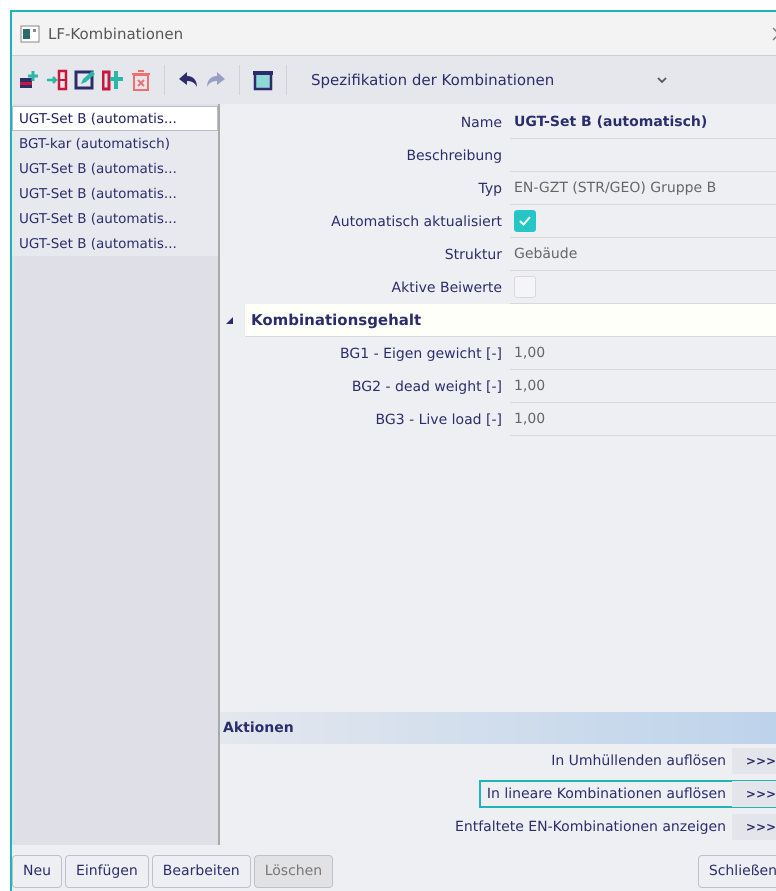 Image resolution: width=776 pixels, height=891 pixels. What do you see at coordinates (426, 386) in the screenshot?
I see `property-label: BG2 - dead weight [-]` at bounding box center [426, 386].